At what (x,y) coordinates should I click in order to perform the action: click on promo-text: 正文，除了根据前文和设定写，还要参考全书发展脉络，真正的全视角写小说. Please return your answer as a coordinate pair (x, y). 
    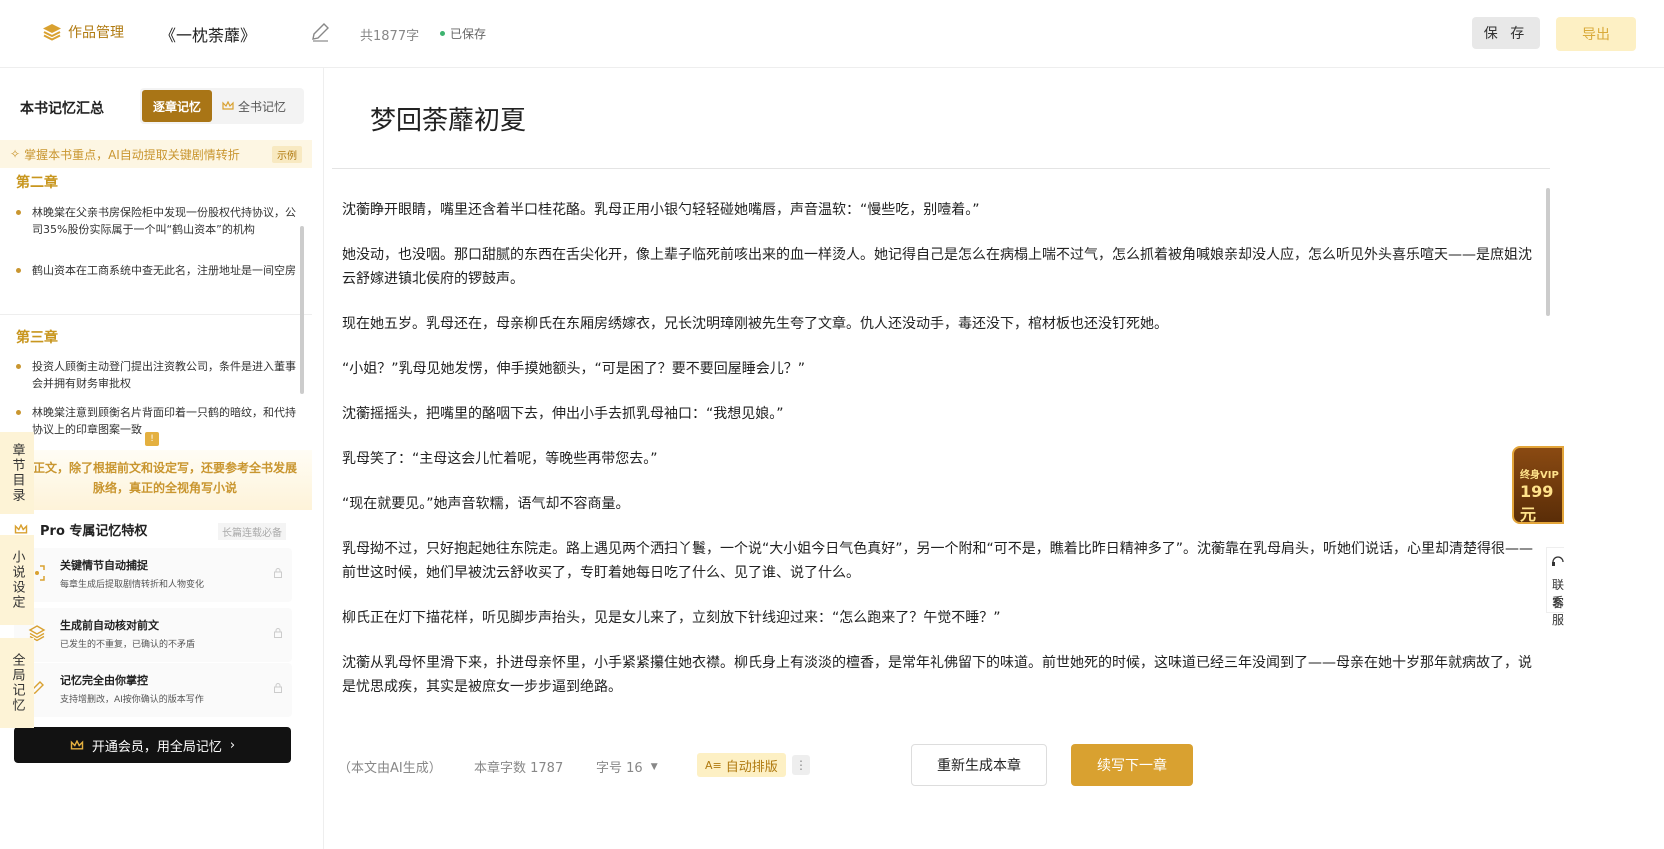
    Looking at the image, I should click on (164, 478).